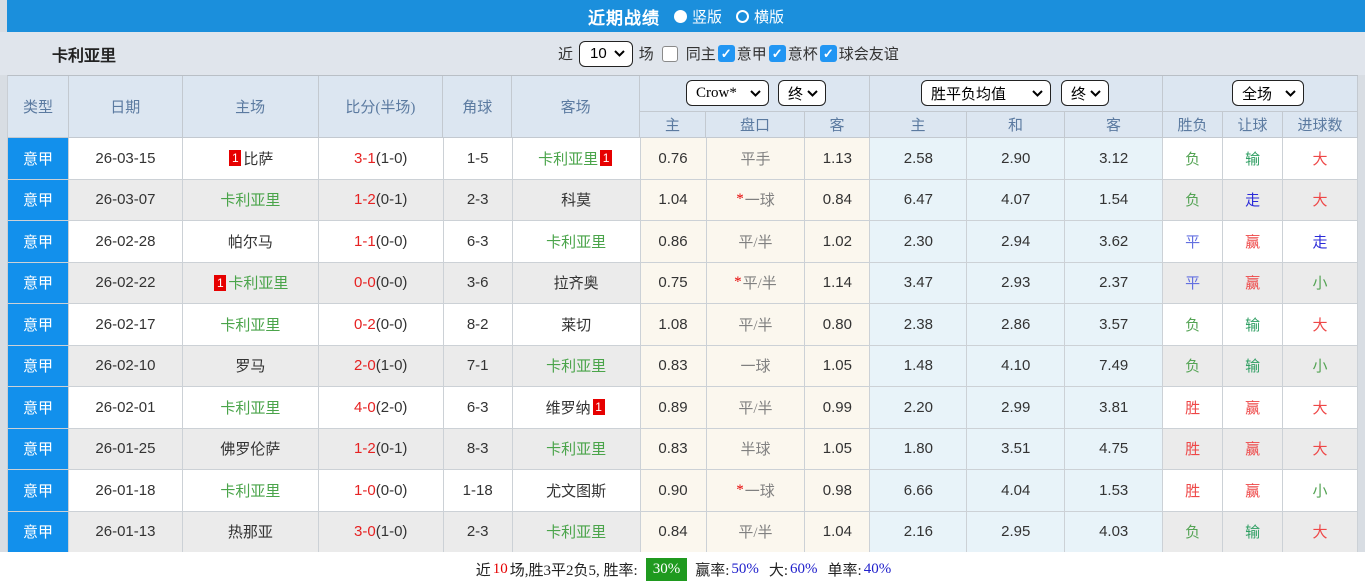 The width and height of the screenshot is (1365, 587). Describe the element at coordinates (918, 241) in the screenshot. I see `avg-home: 2.30` at that location.